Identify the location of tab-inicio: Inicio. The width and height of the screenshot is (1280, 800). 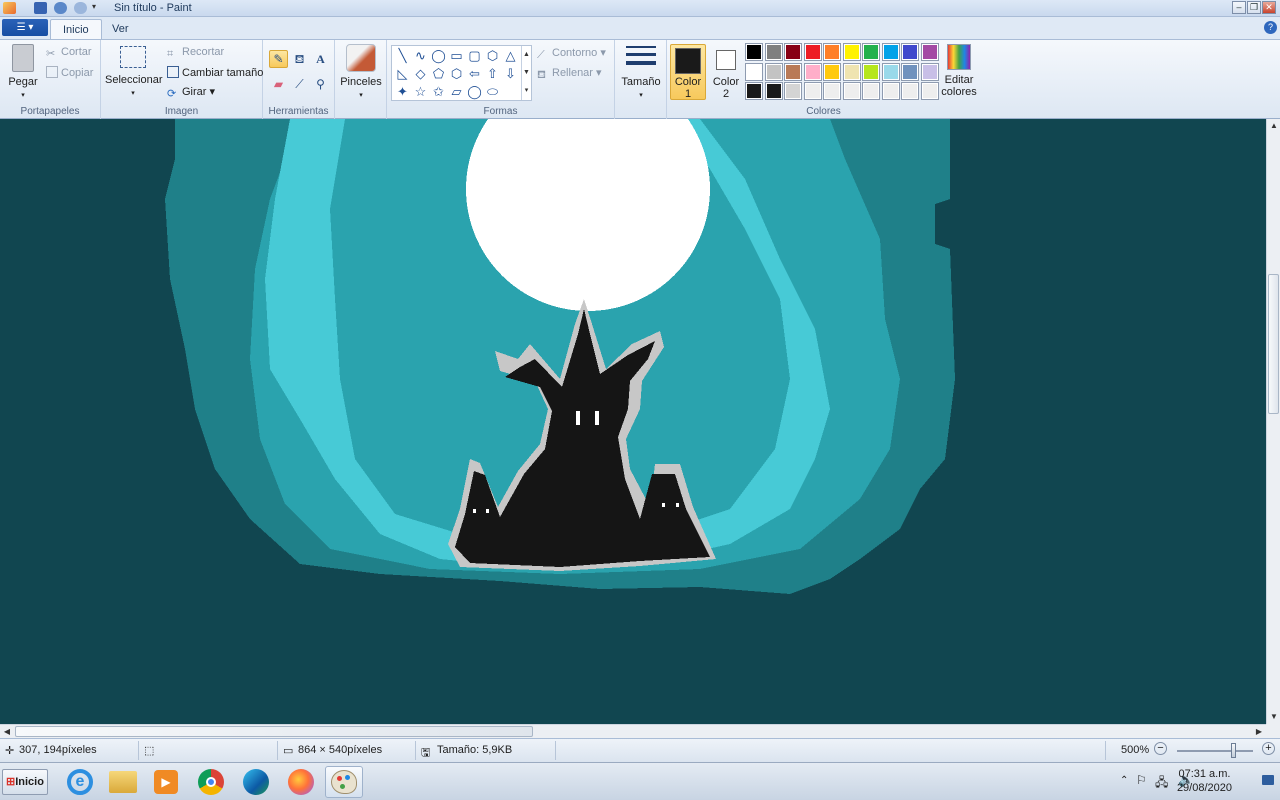
(76, 29).